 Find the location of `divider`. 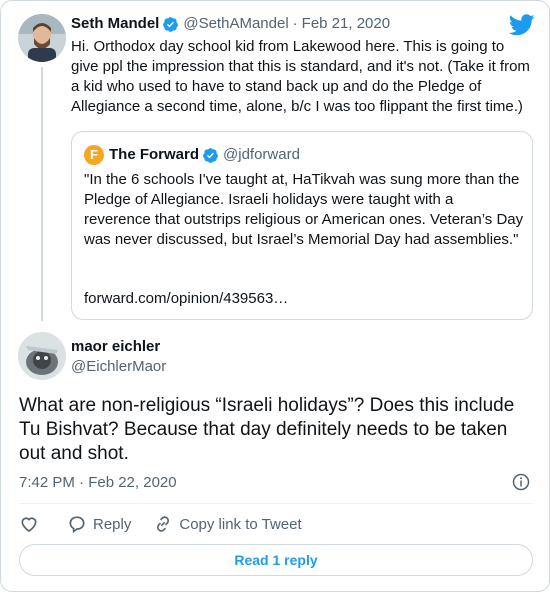

divider is located at coordinates (276, 503).